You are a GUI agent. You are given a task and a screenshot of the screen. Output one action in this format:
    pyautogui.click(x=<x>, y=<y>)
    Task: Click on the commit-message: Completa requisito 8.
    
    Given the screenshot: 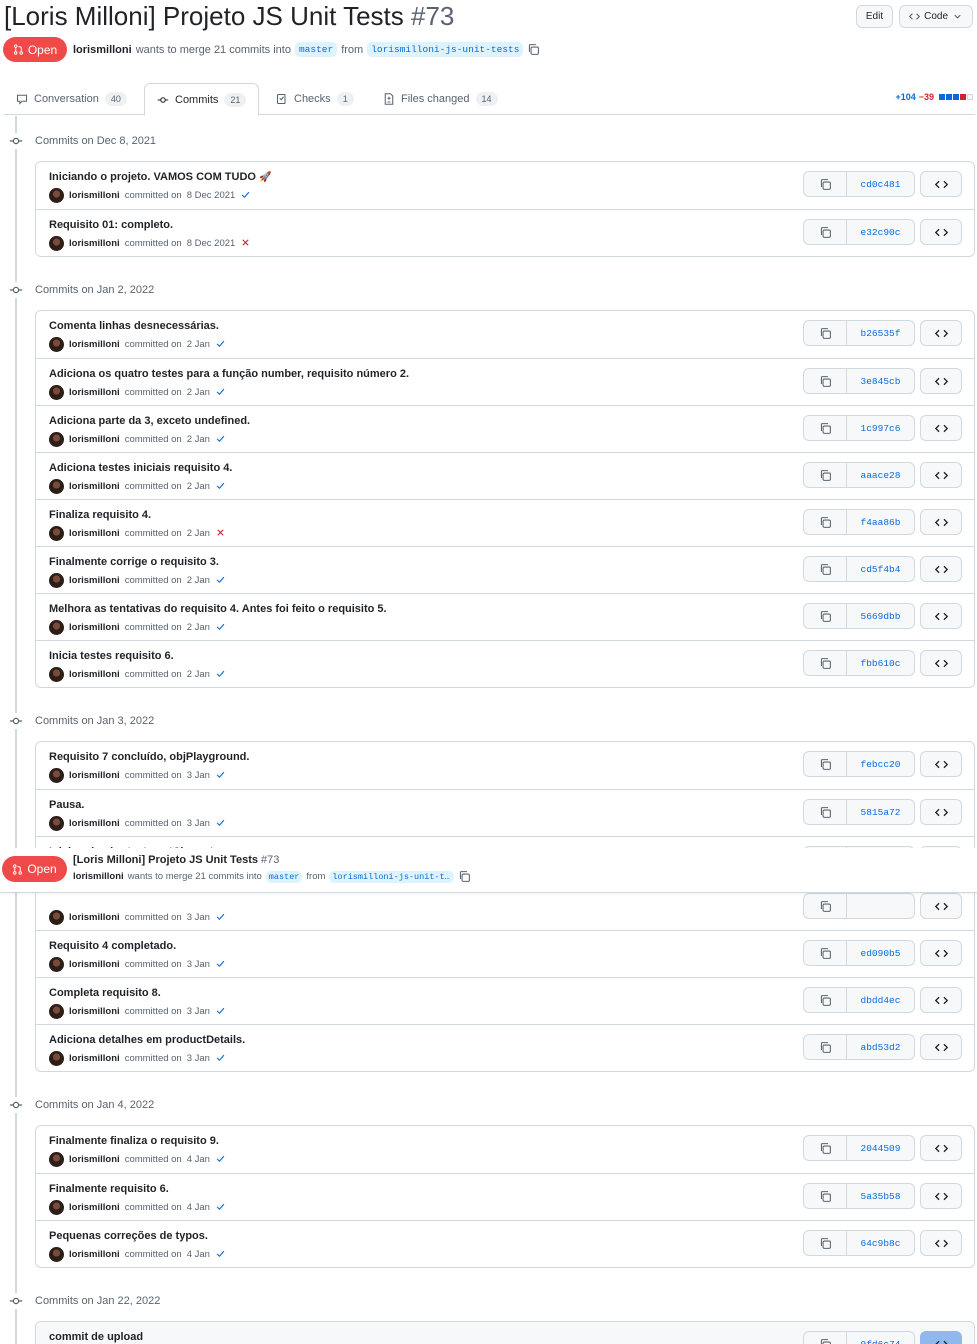 What is the action you would take?
    pyautogui.click(x=105, y=993)
    